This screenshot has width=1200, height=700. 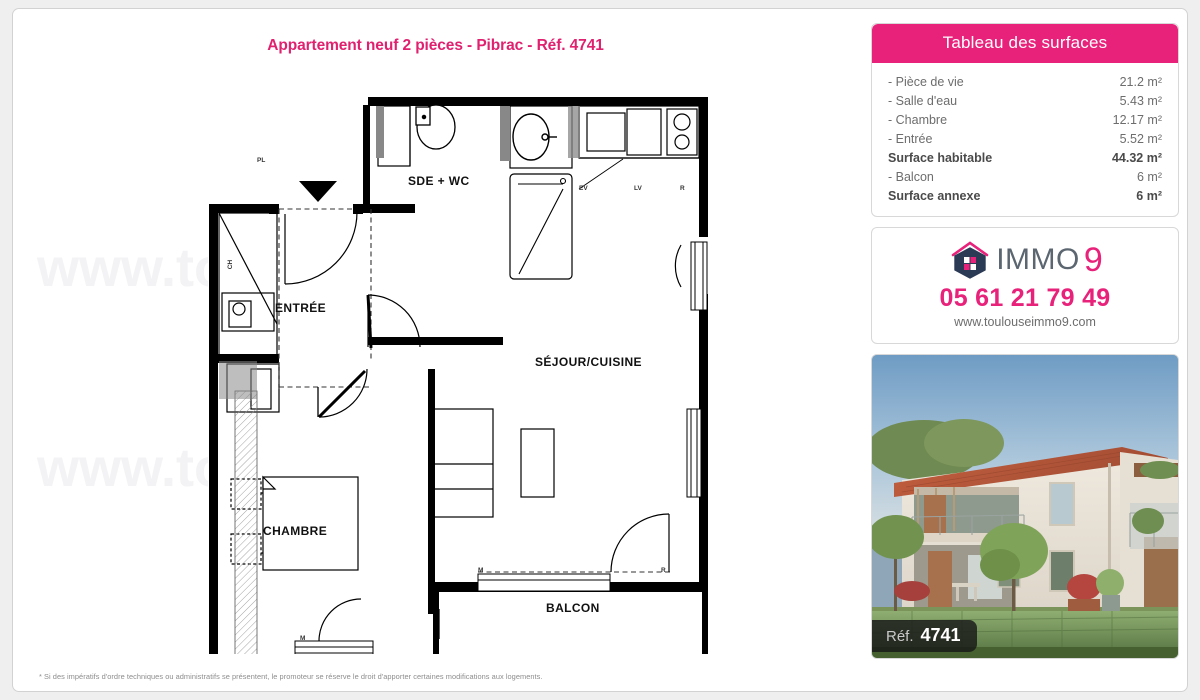 What do you see at coordinates (682, 188) in the screenshot?
I see `marker-refrigerateur: R` at bounding box center [682, 188].